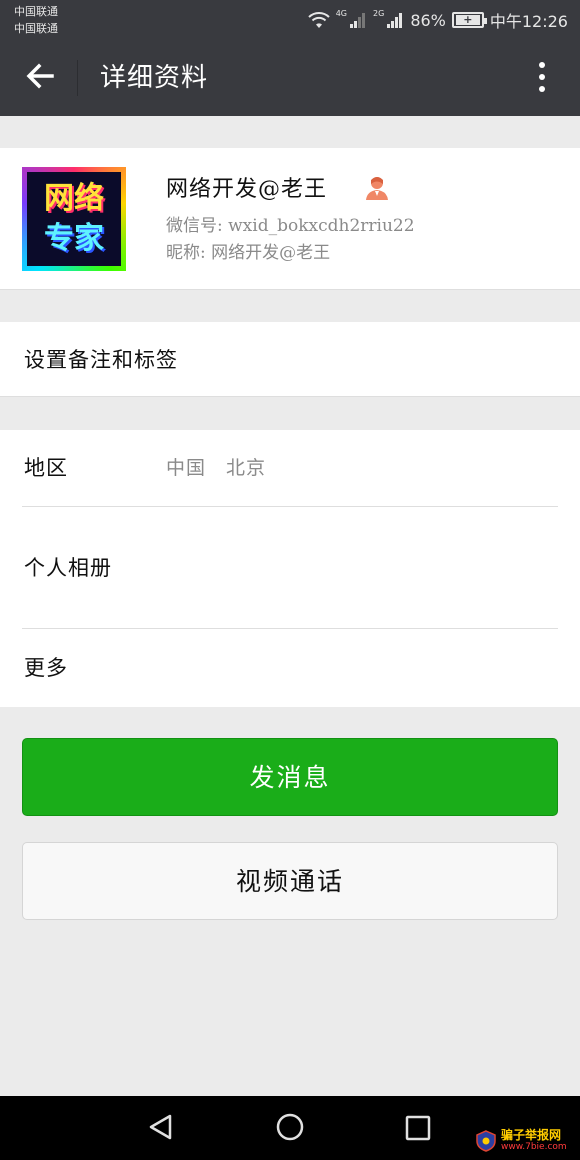  Describe the element at coordinates (290, 359) in the screenshot. I see `remark-tags-cell: 设置备注和标签` at that location.